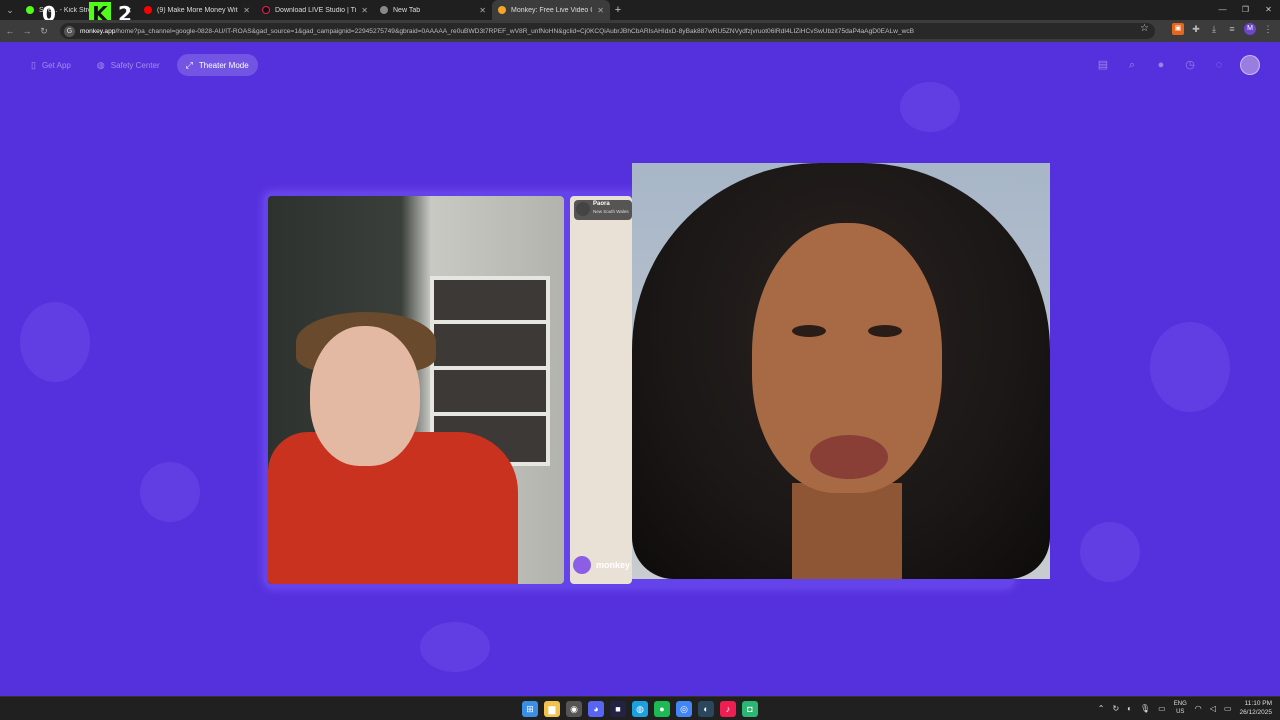 The height and width of the screenshot is (720, 1280). What do you see at coordinates (1232, 29) in the screenshot?
I see `media-control-icon: ≡` at bounding box center [1232, 29].